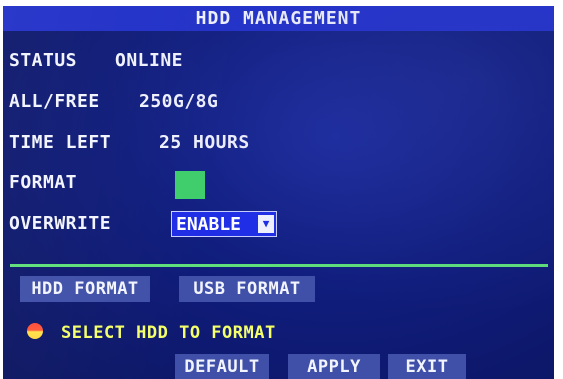 The height and width of the screenshot is (379, 563). What do you see at coordinates (43, 60) in the screenshot?
I see `status-label: STATUS` at bounding box center [43, 60].